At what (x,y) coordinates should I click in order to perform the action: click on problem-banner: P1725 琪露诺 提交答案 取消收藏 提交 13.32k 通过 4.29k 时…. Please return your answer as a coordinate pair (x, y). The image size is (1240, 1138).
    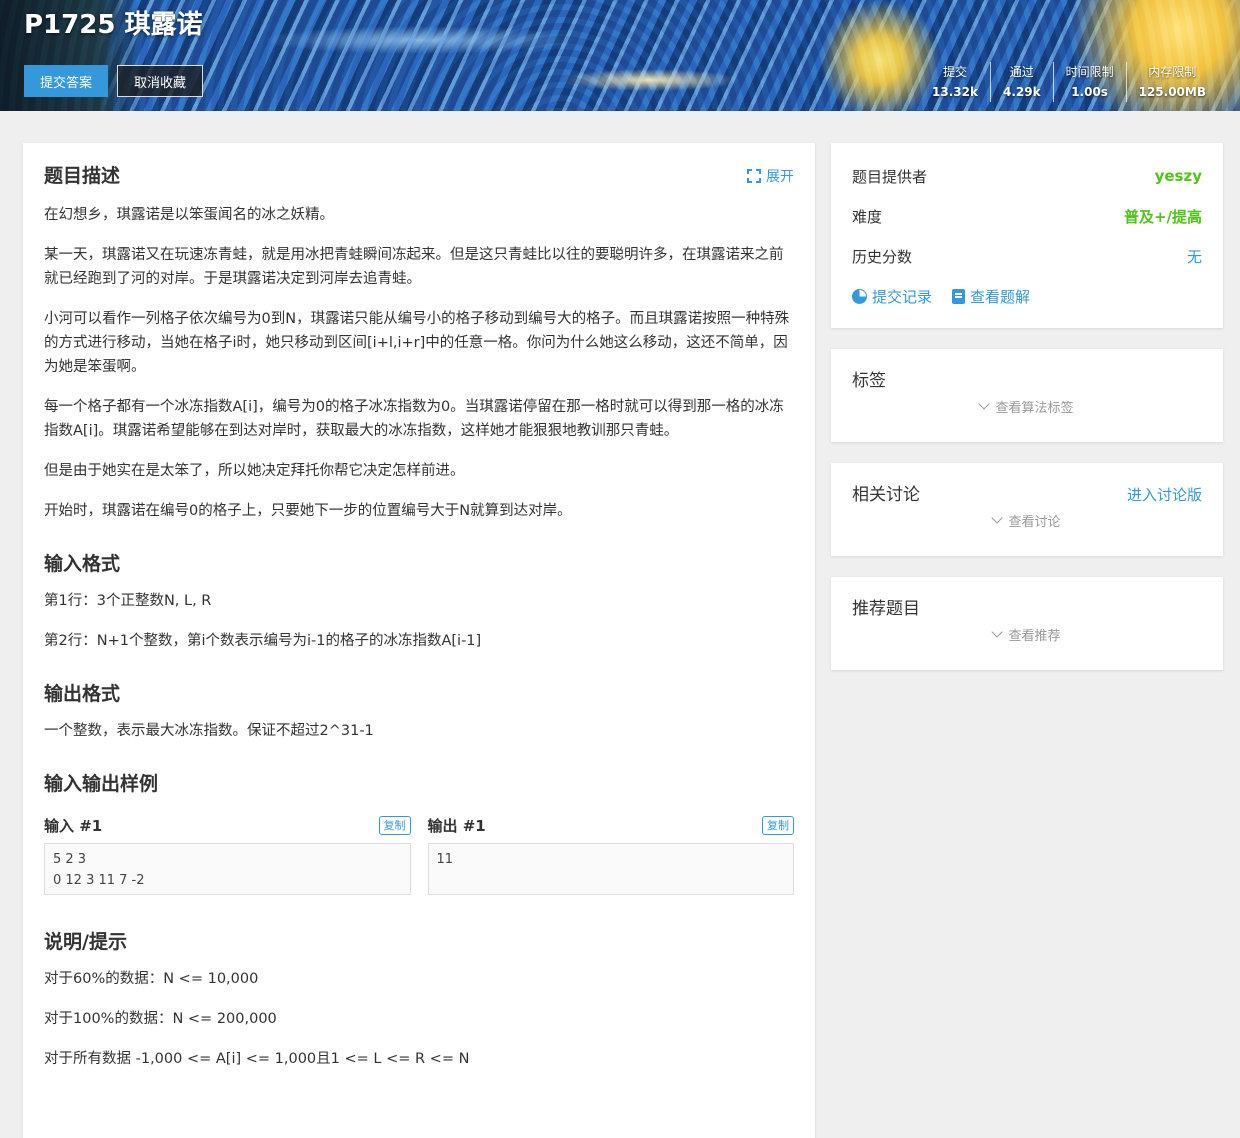
    Looking at the image, I should click on (620, 55).